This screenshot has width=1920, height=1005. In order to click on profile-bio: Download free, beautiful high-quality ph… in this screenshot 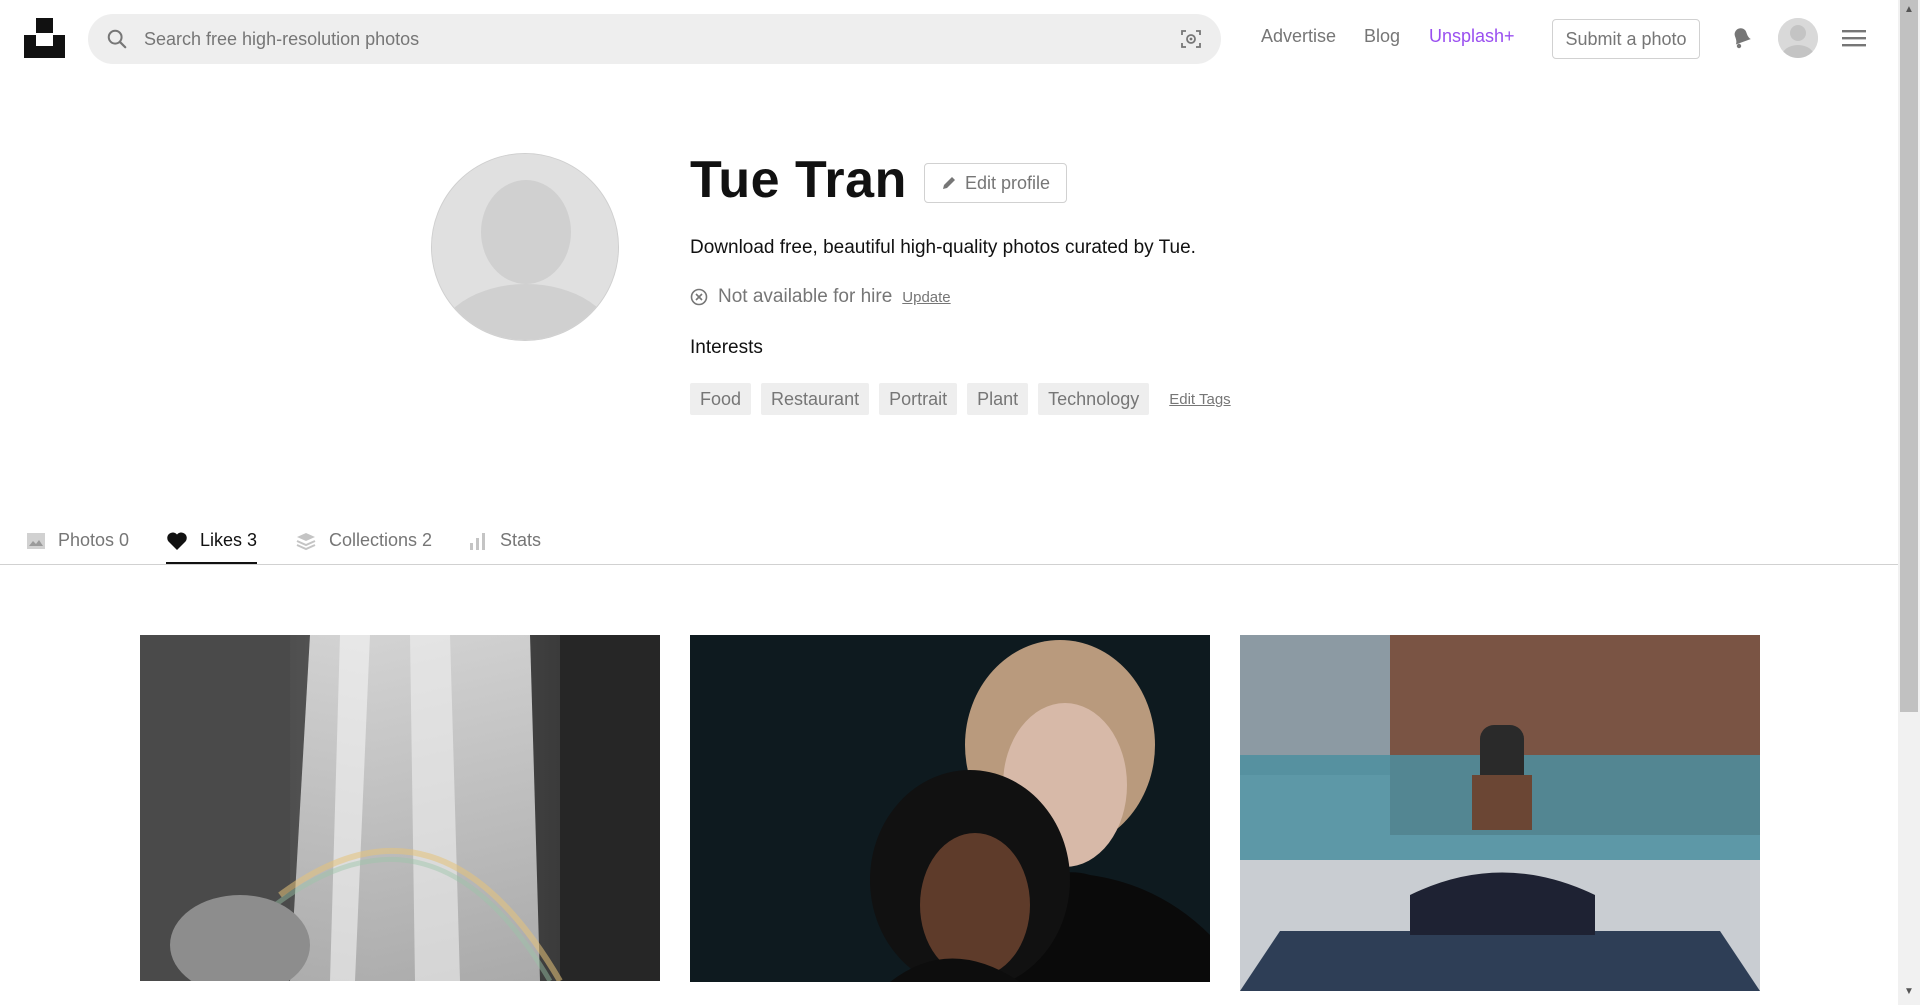, I will do `click(943, 247)`.